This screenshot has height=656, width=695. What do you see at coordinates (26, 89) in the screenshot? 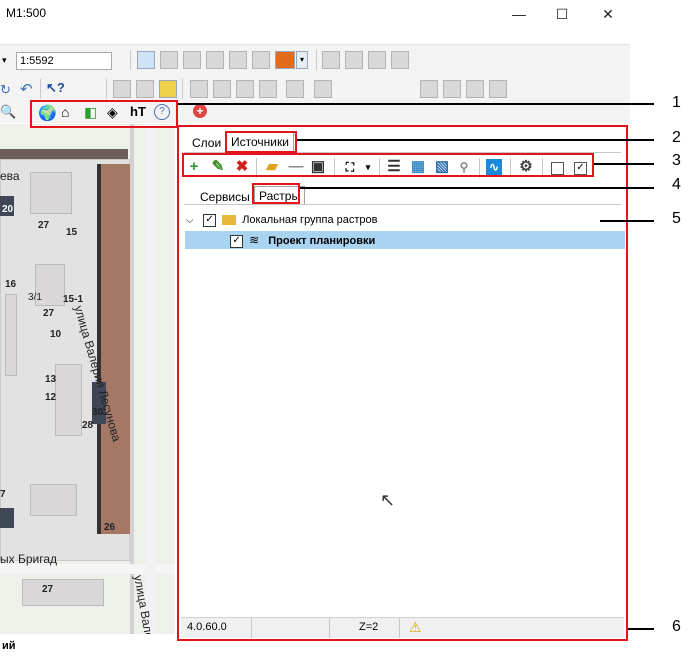
I see `undo-icon: ↶` at bounding box center [26, 89].